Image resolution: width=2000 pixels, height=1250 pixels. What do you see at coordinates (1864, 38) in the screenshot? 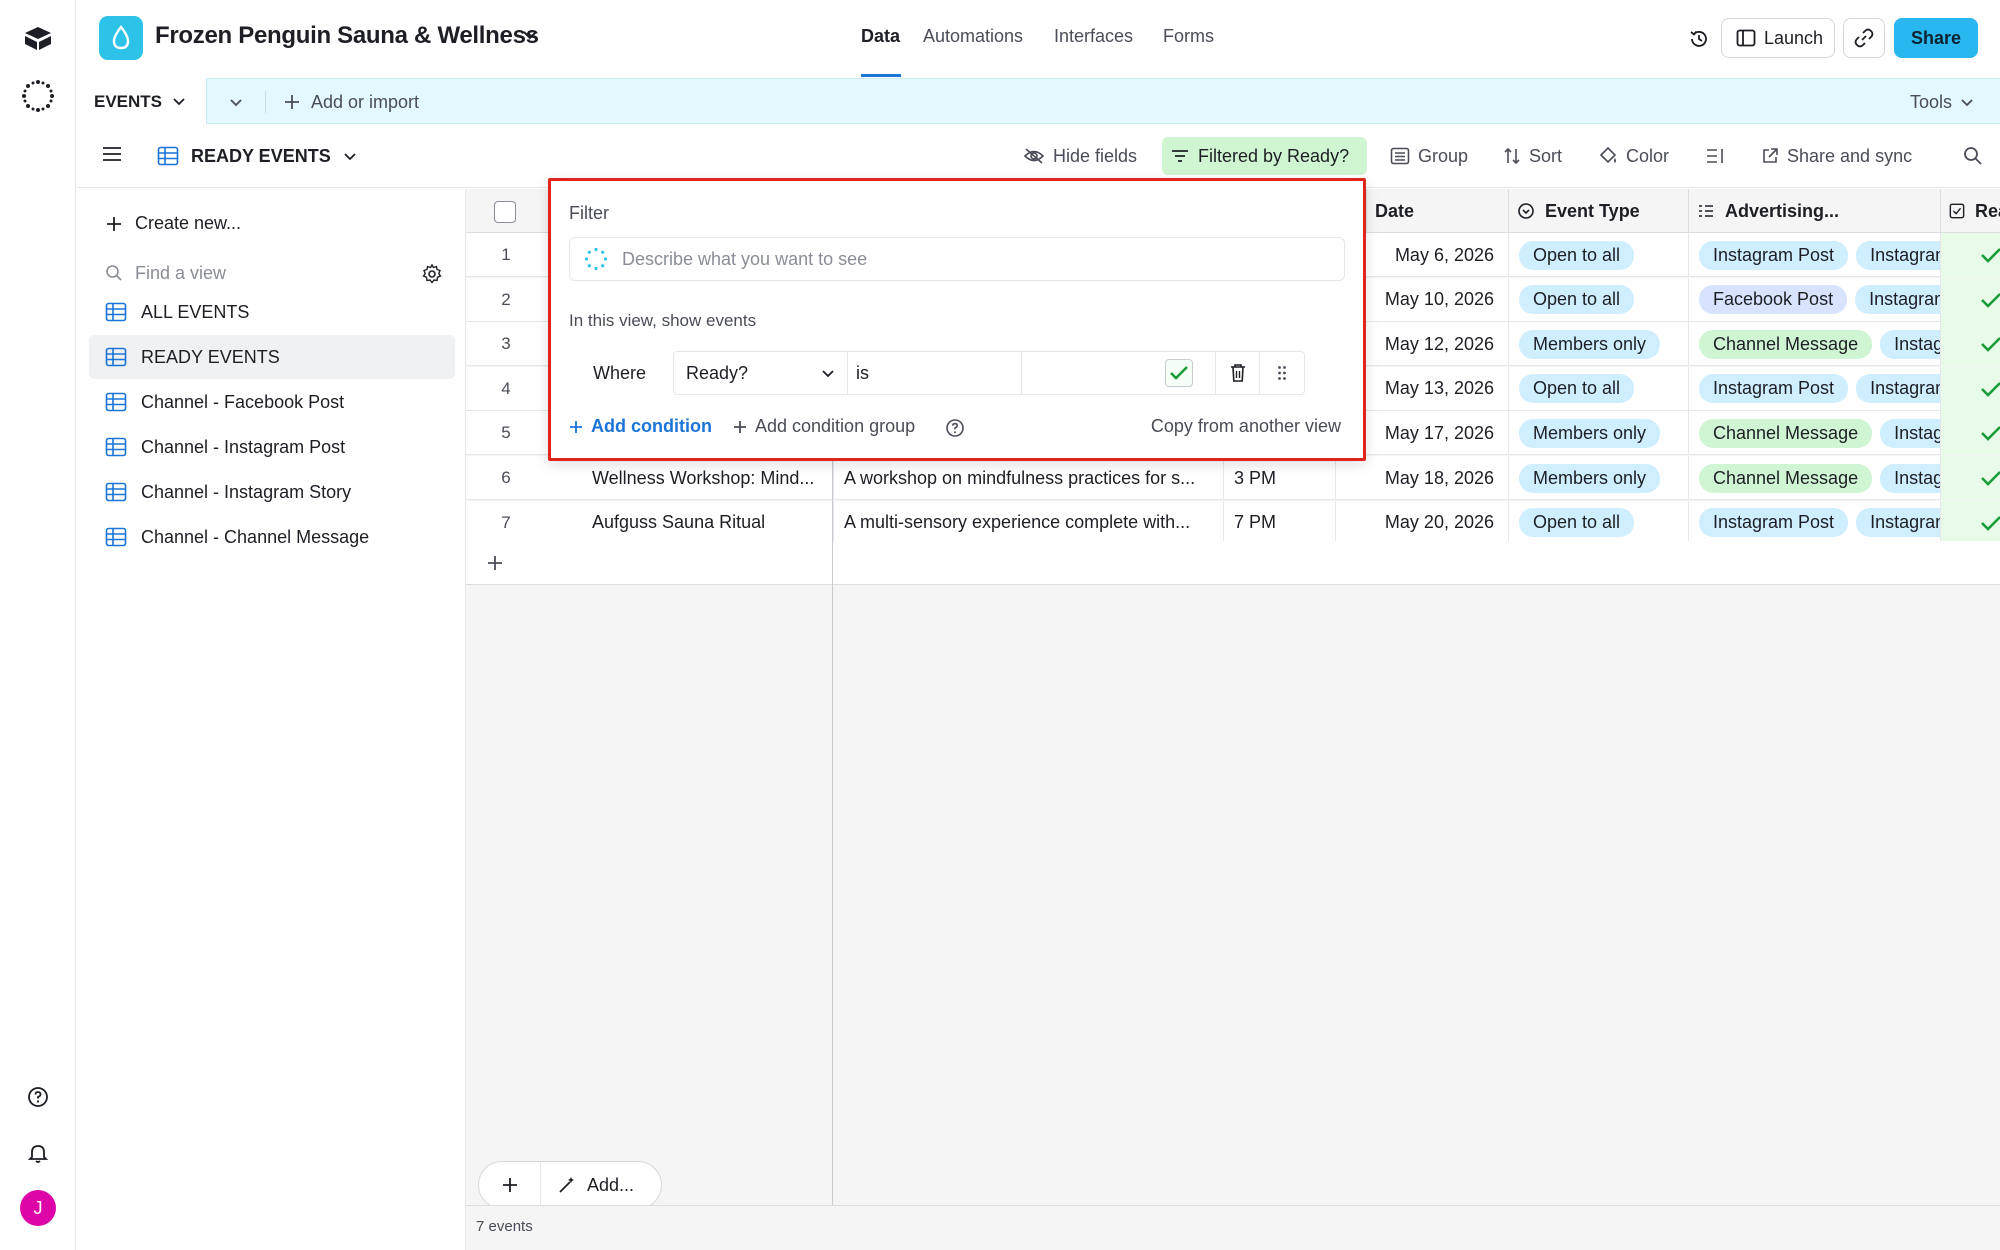
I see `copy-link-button` at bounding box center [1864, 38].